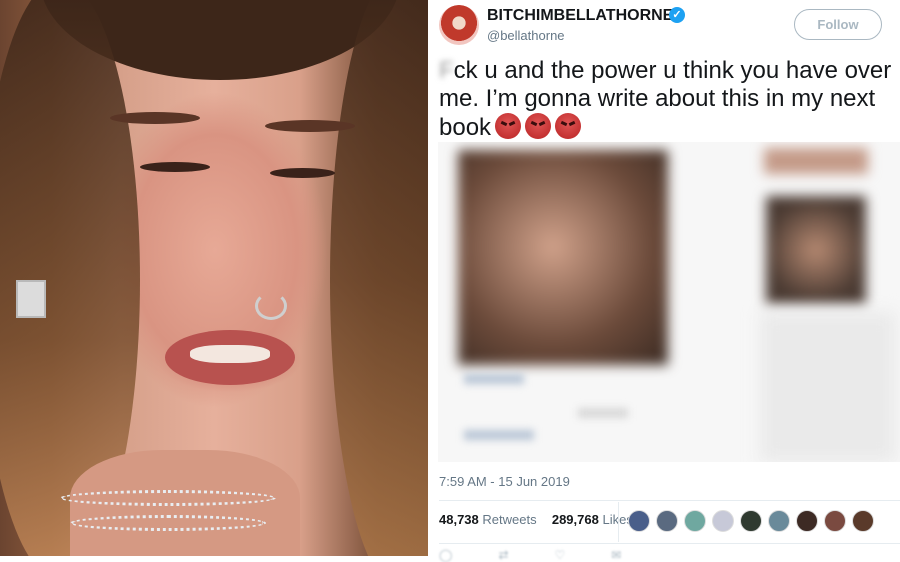 The image size is (900, 562). What do you see at coordinates (31, 299) in the screenshot?
I see `earring` at bounding box center [31, 299].